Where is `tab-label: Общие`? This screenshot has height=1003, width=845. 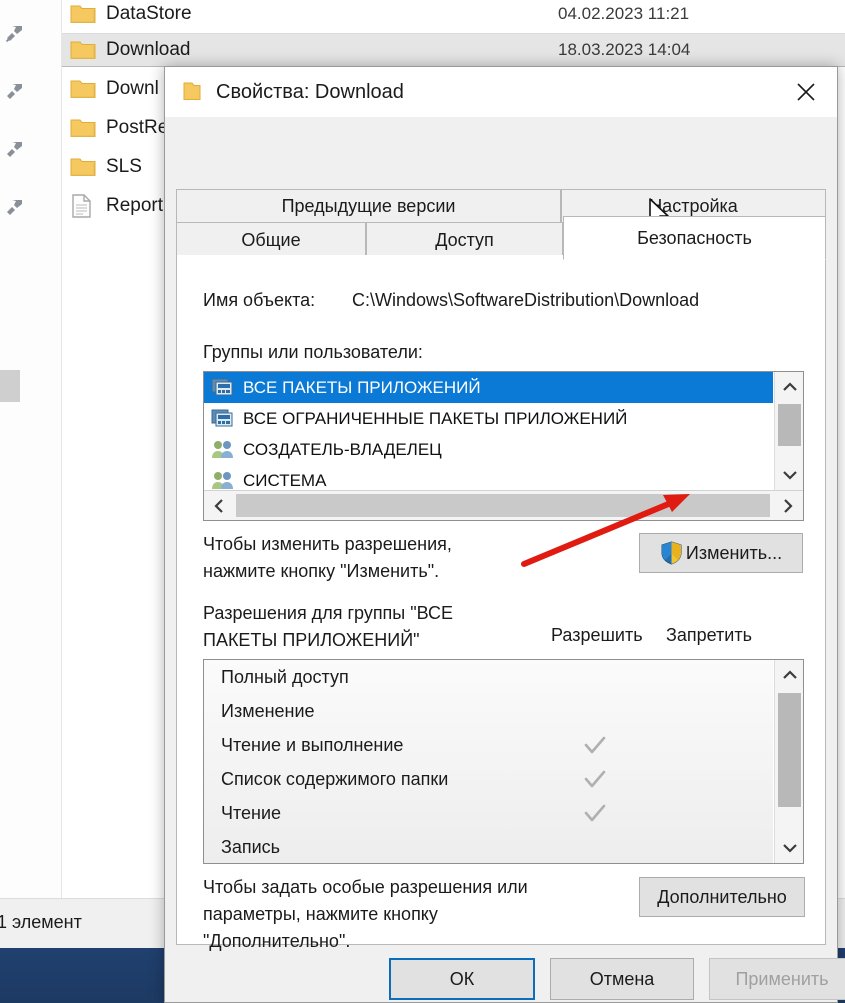
tab-label: Общие is located at coordinates (271, 239).